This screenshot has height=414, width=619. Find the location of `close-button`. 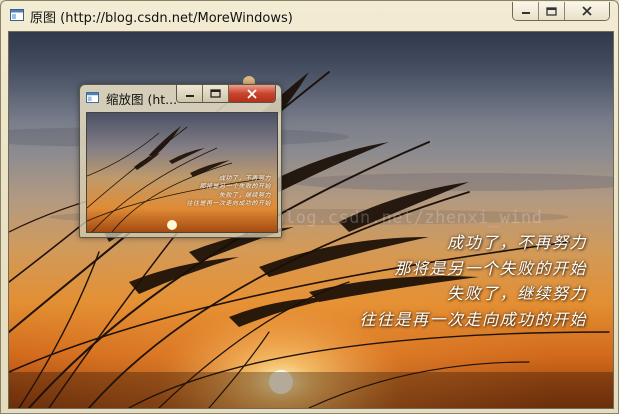

close-button is located at coordinates (587, 11).